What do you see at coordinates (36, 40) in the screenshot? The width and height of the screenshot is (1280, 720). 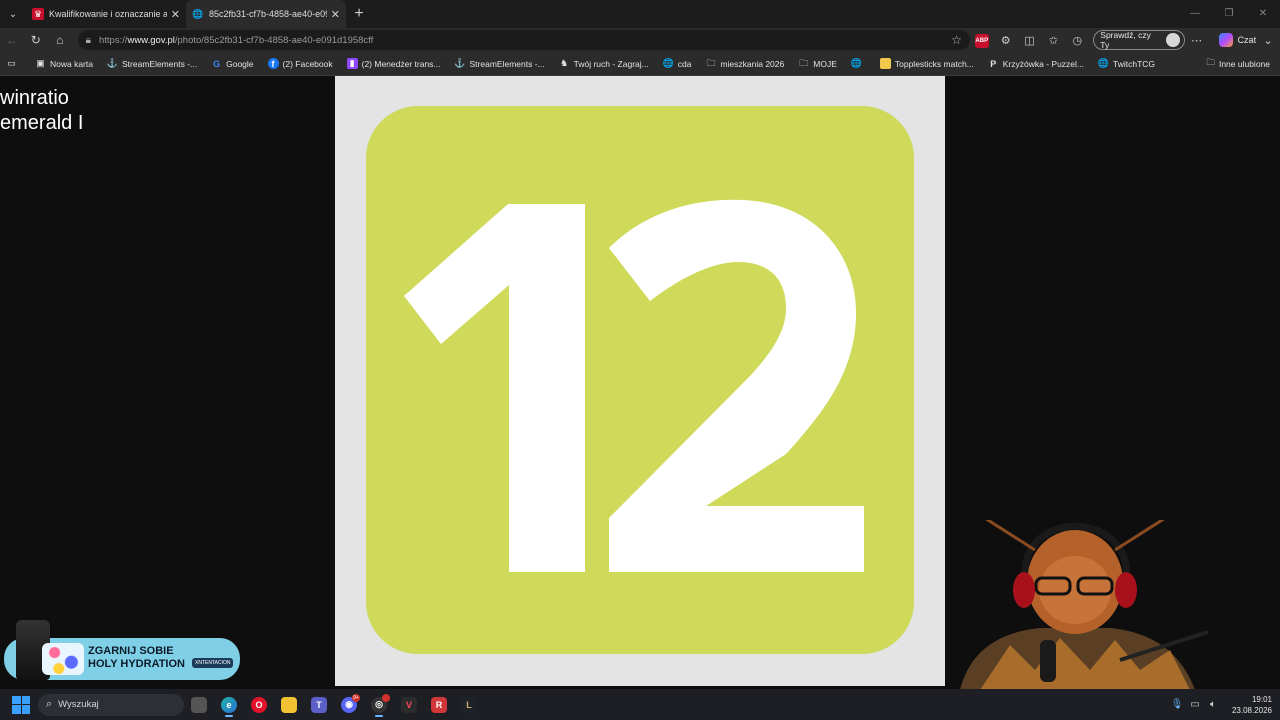 I see `reload-button: ↻` at bounding box center [36, 40].